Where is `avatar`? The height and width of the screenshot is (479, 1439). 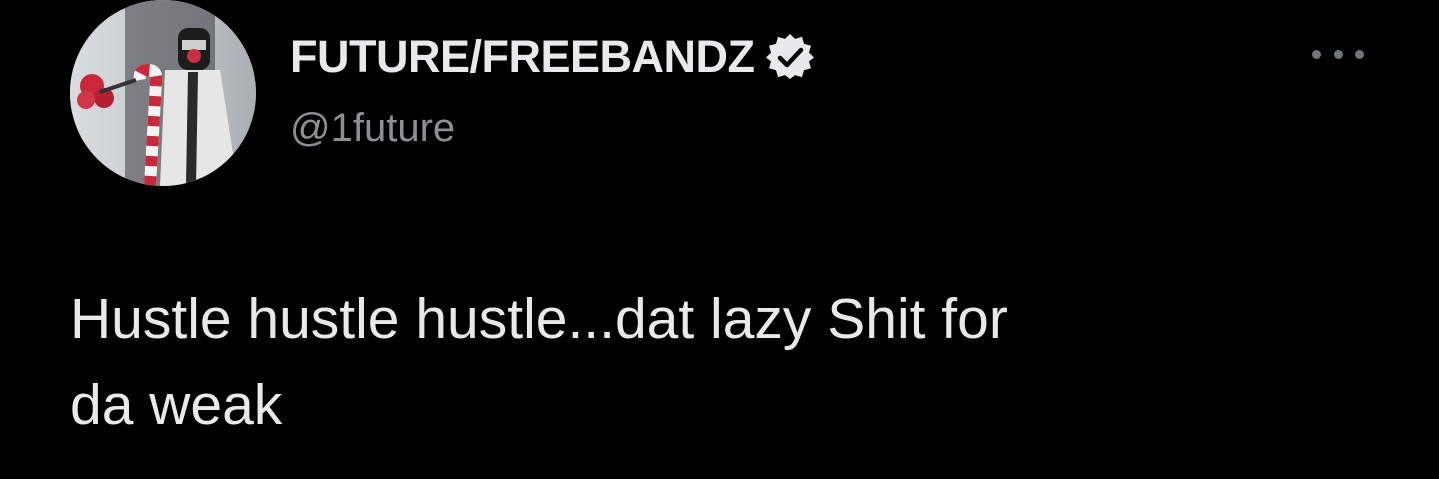
avatar is located at coordinates (163, 93).